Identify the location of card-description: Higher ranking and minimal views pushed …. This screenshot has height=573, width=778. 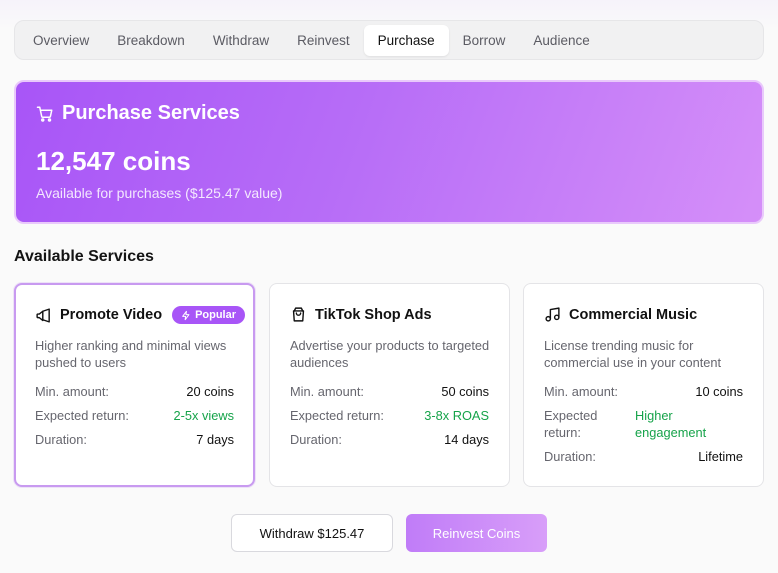
(131, 354).